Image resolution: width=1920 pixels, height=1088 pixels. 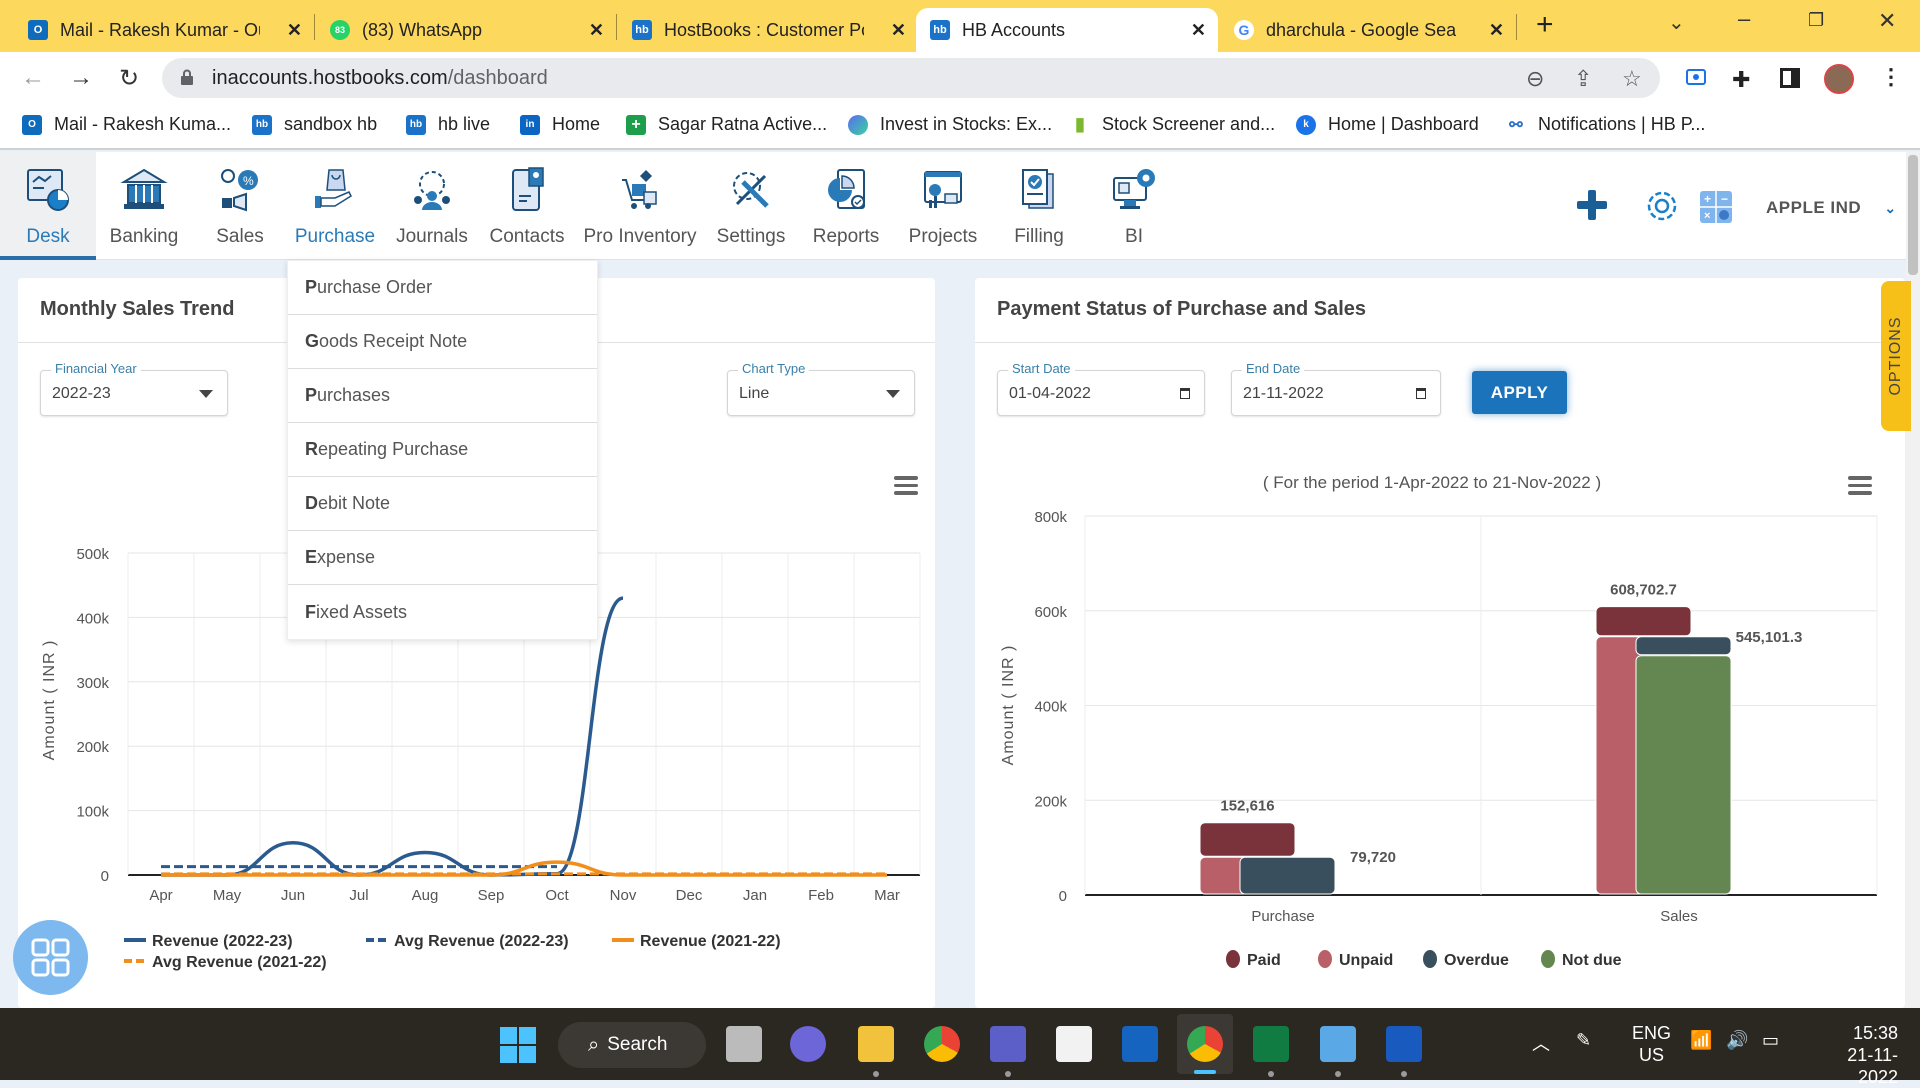 What do you see at coordinates (710, 941) in the screenshot?
I see `legend-item: Revenue (2021-22)` at bounding box center [710, 941].